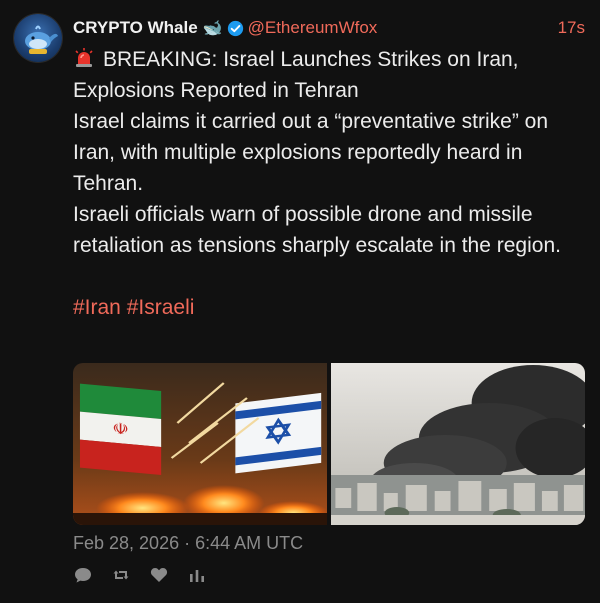 The width and height of the screenshot is (600, 603). What do you see at coordinates (330, 307) in the screenshot?
I see `hashtag-list: #Iran #Israeli` at bounding box center [330, 307].